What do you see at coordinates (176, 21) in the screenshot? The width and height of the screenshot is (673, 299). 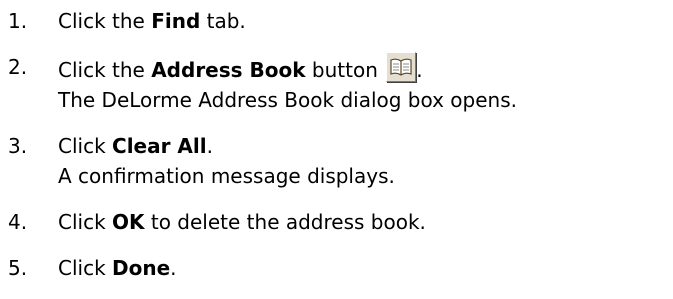 I see `find-tab-label: Find` at bounding box center [176, 21].